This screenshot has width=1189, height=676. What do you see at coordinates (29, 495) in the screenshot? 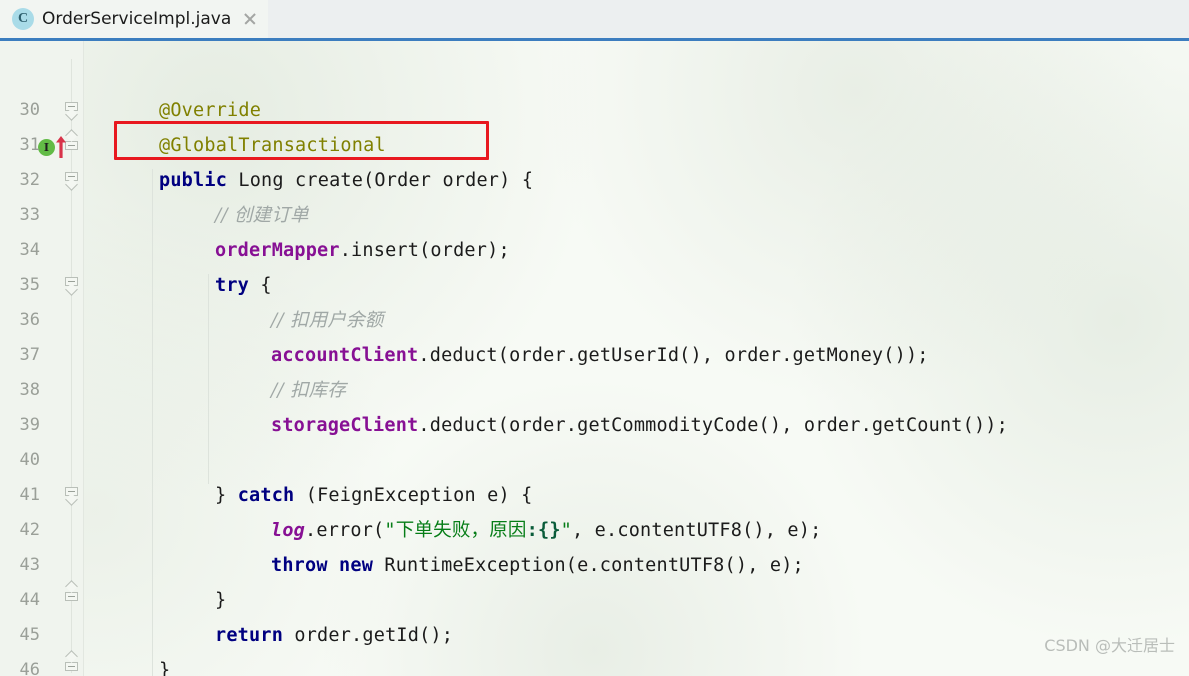
I see `line-number: 41` at bounding box center [29, 495].